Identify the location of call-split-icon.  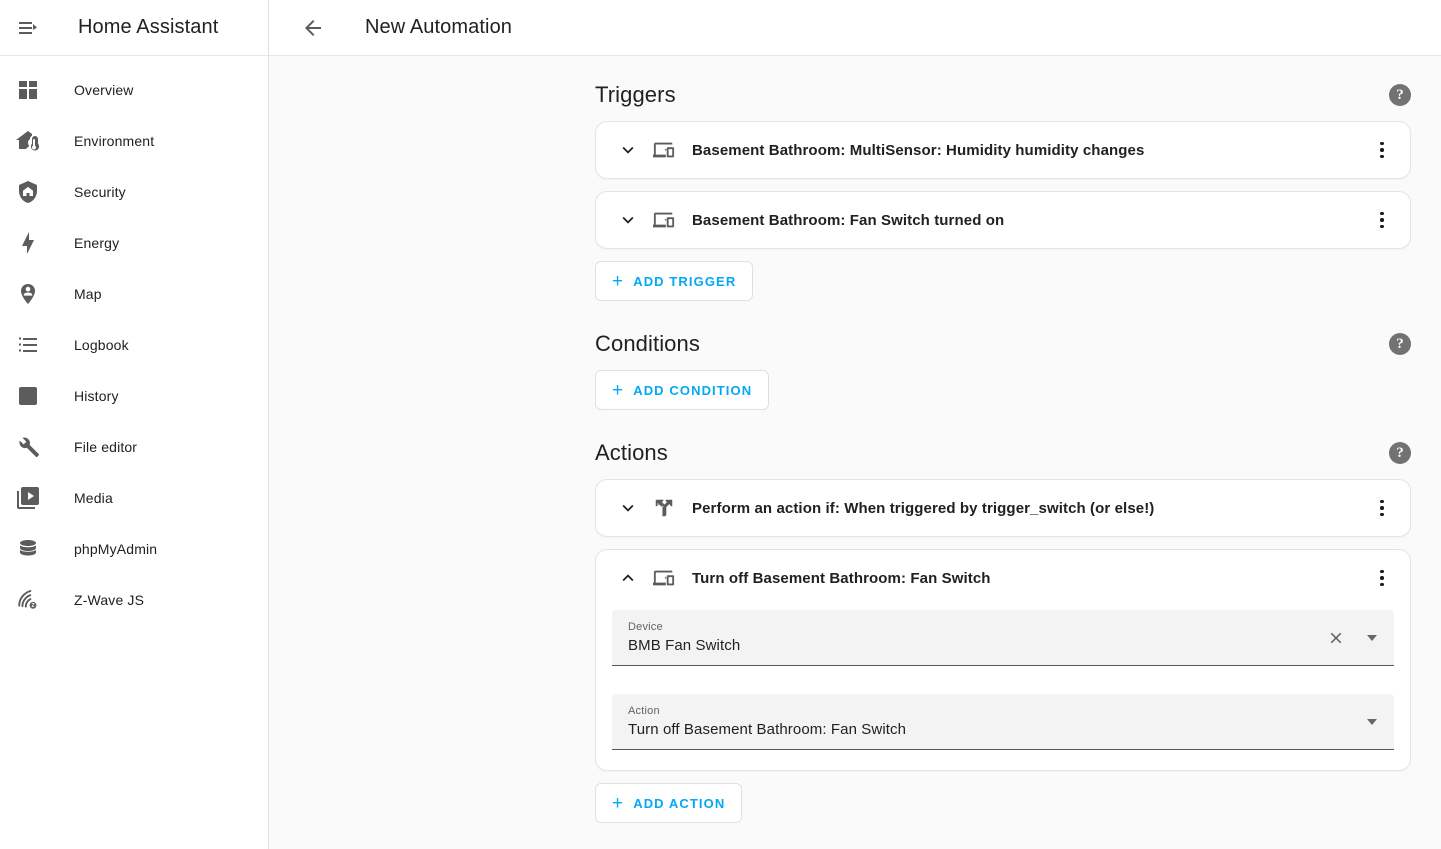
(664, 508).